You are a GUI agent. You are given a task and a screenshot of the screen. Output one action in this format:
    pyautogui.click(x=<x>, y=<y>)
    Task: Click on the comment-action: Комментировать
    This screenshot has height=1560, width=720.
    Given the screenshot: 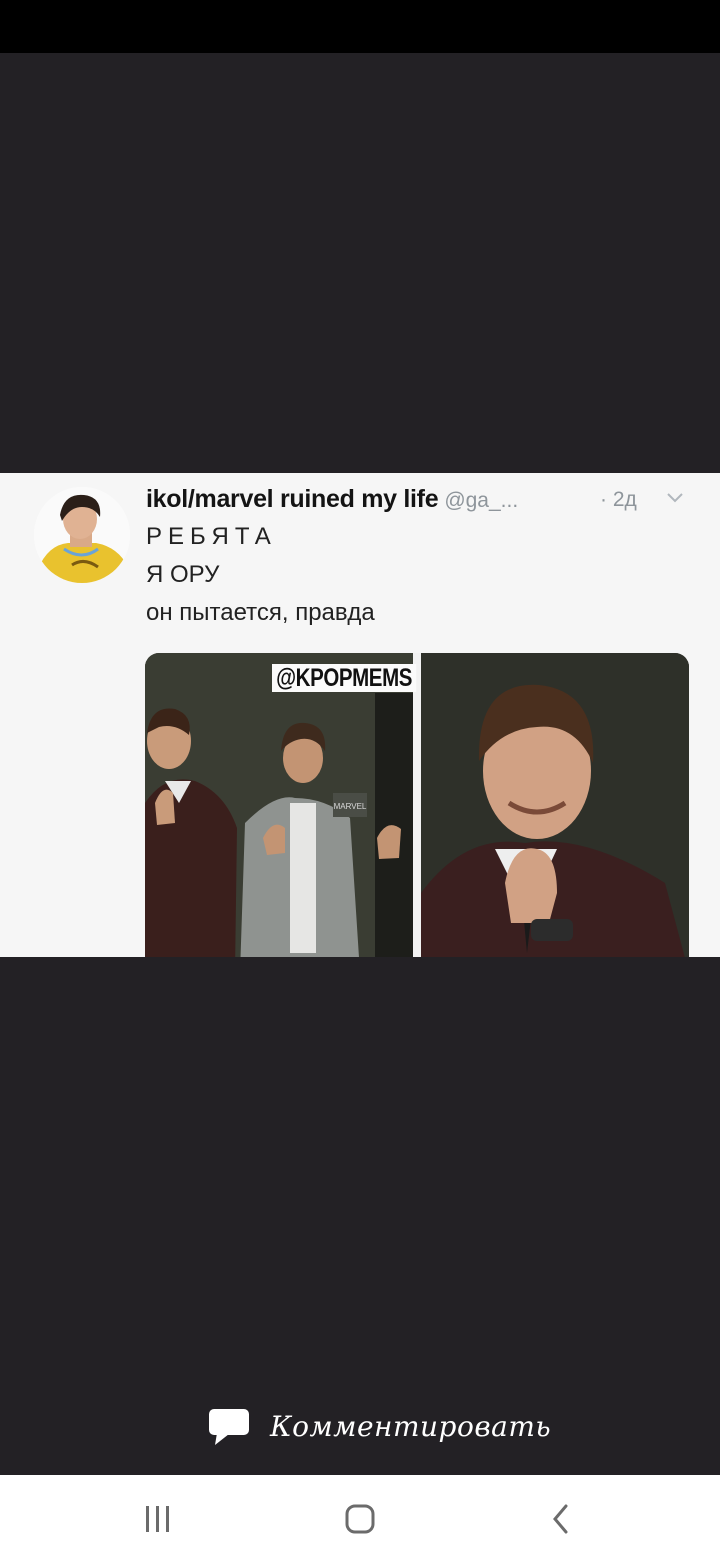 What is the action you would take?
    pyautogui.click(x=360, y=1430)
    